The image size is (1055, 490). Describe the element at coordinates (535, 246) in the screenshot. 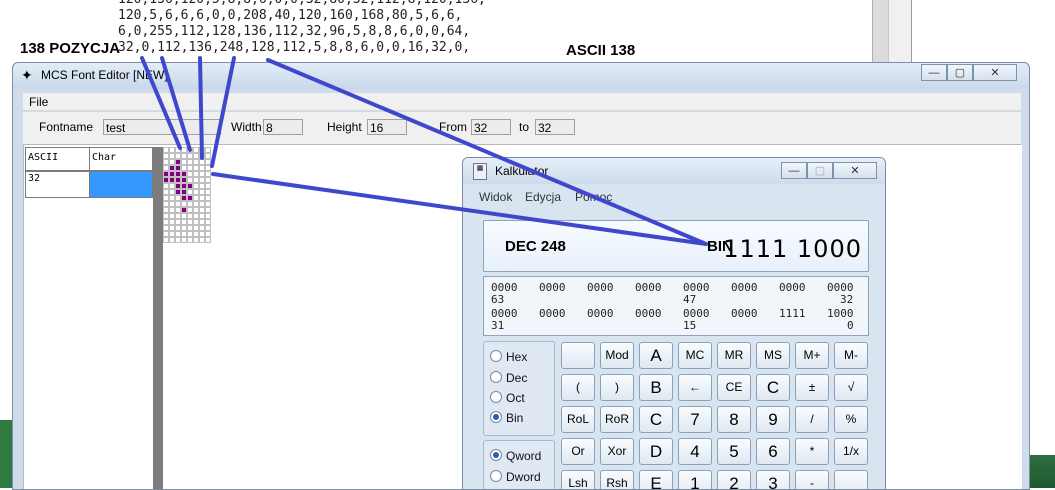

I see `annotation-dec-label: DEC 248` at that location.